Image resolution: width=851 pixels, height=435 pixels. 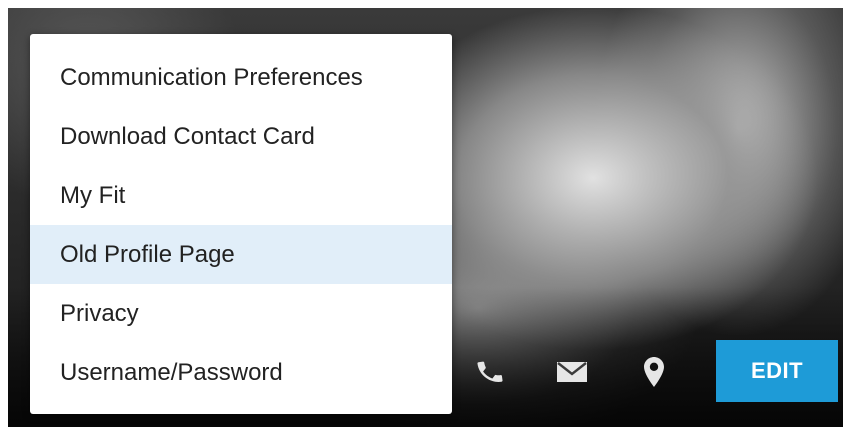 What do you see at coordinates (241, 313) in the screenshot?
I see `menu-item-privacy: Privacy` at bounding box center [241, 313].